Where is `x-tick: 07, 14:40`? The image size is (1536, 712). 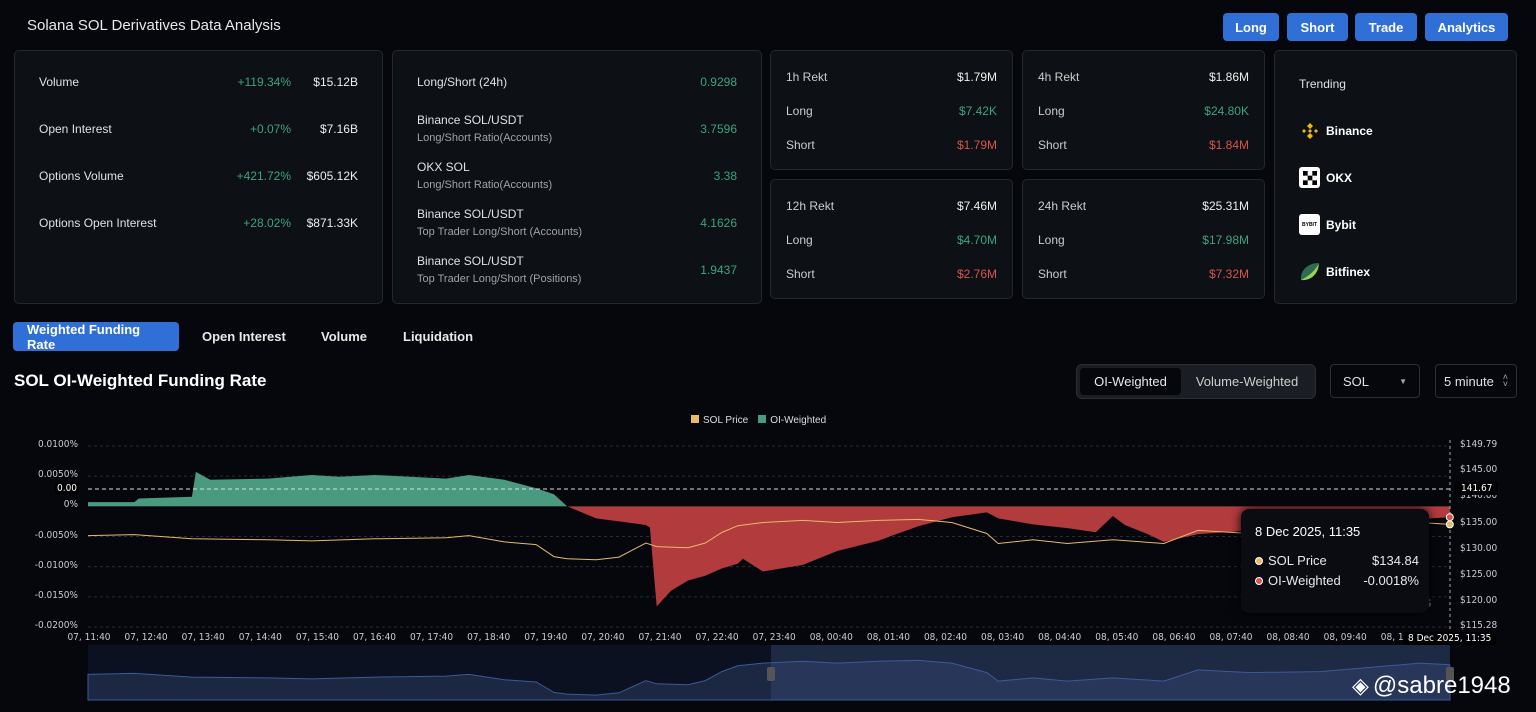 x-tick: 07, 14:40 is located at coordinates (260, 637).